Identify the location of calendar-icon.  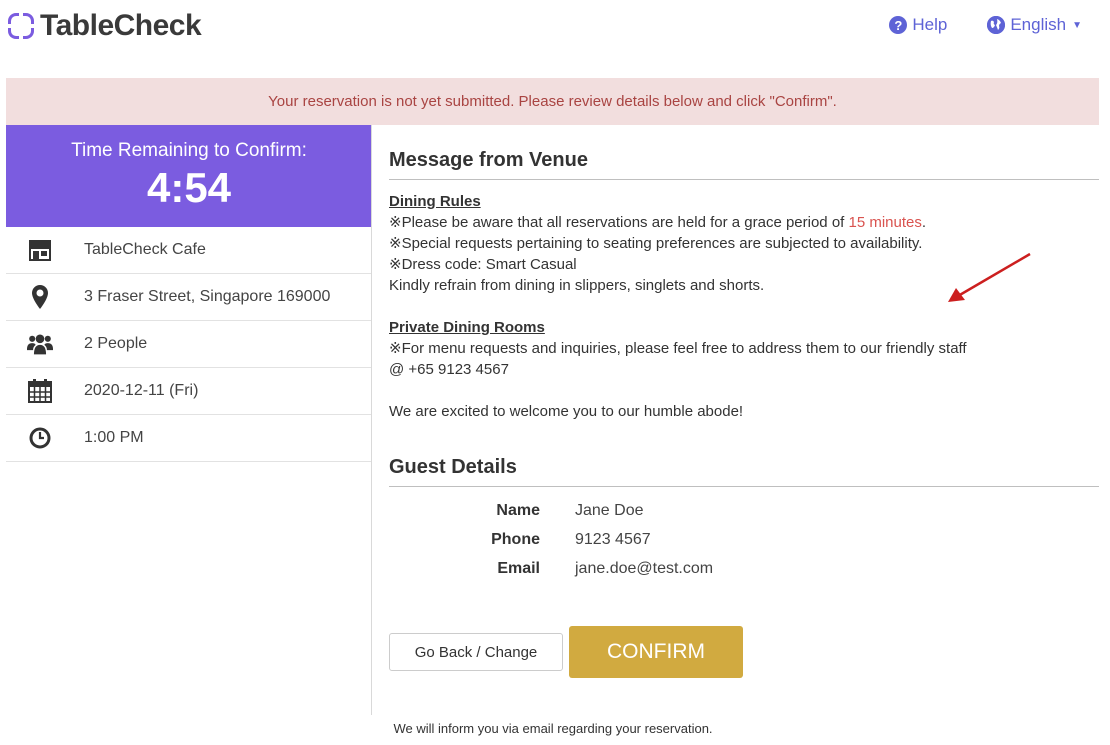
(40, 391).